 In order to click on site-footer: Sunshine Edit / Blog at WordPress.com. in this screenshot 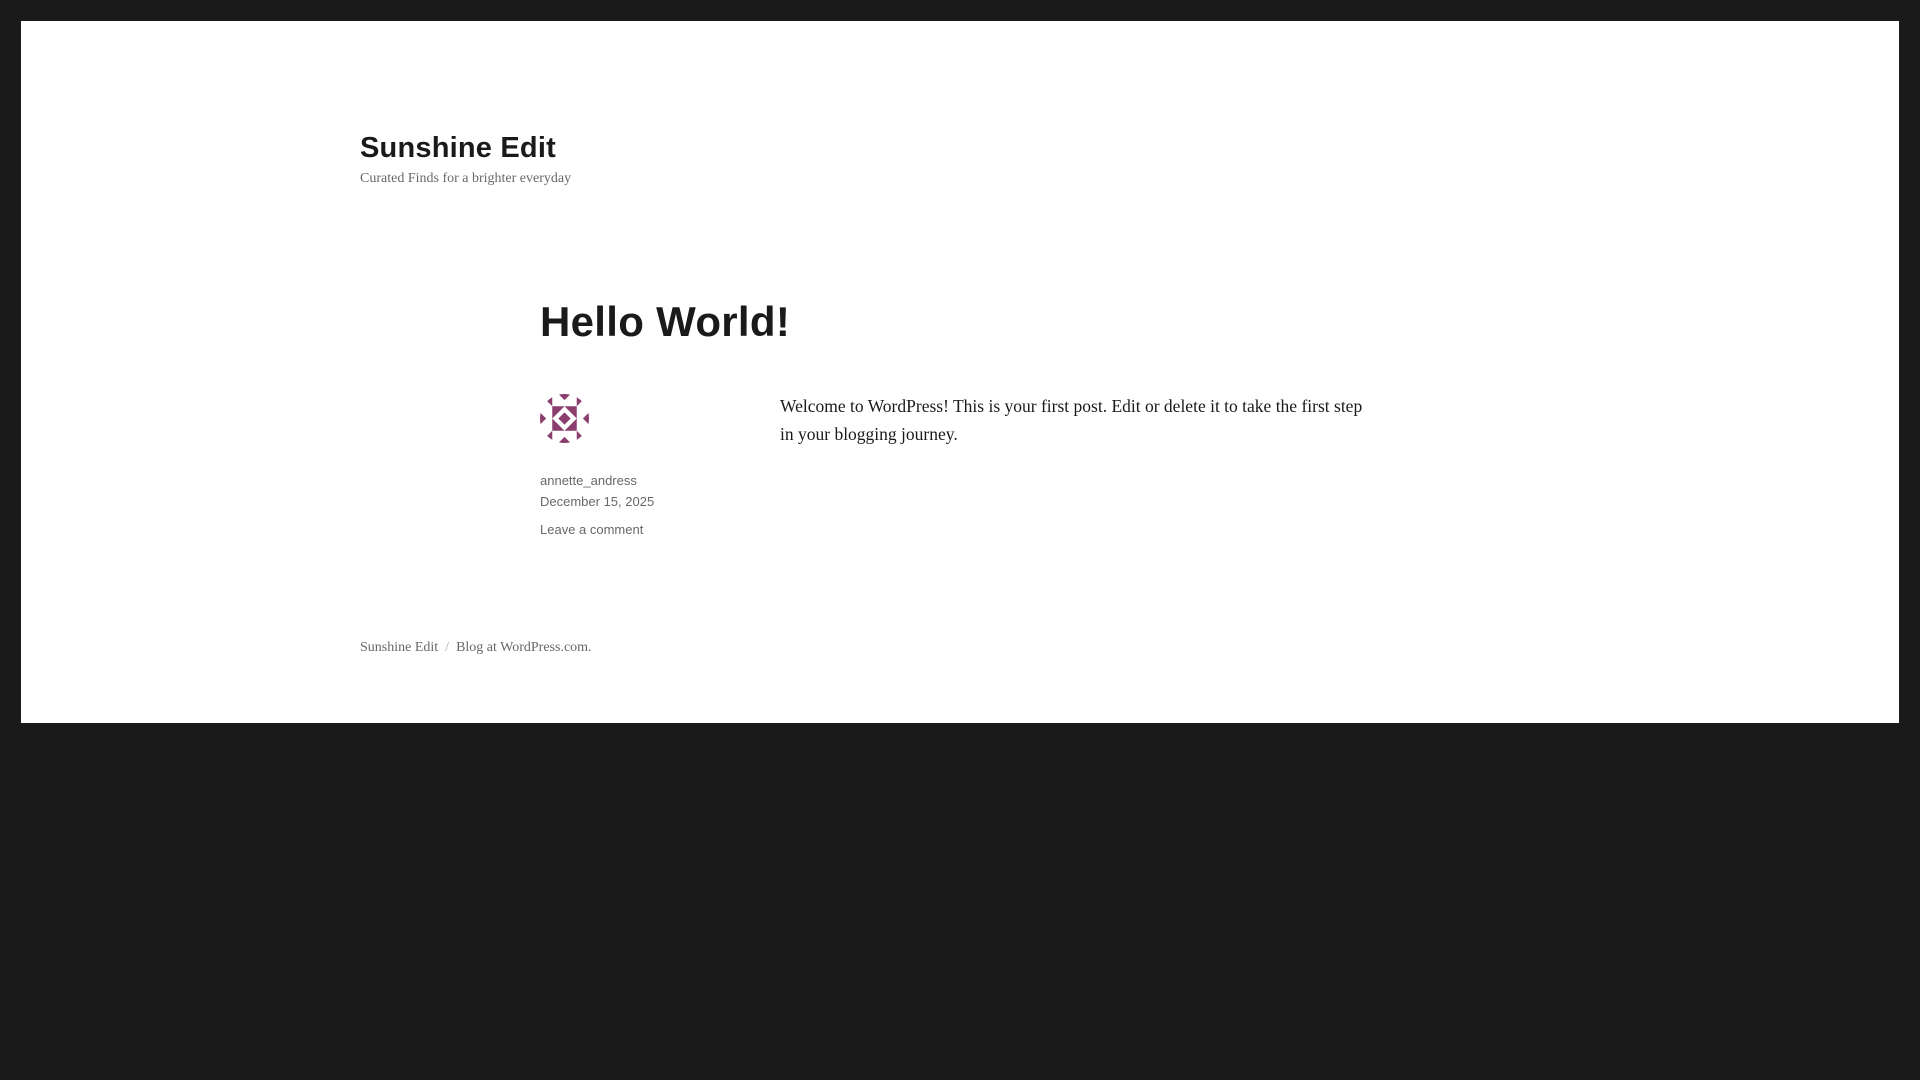, I will do `click(476, 648)`.